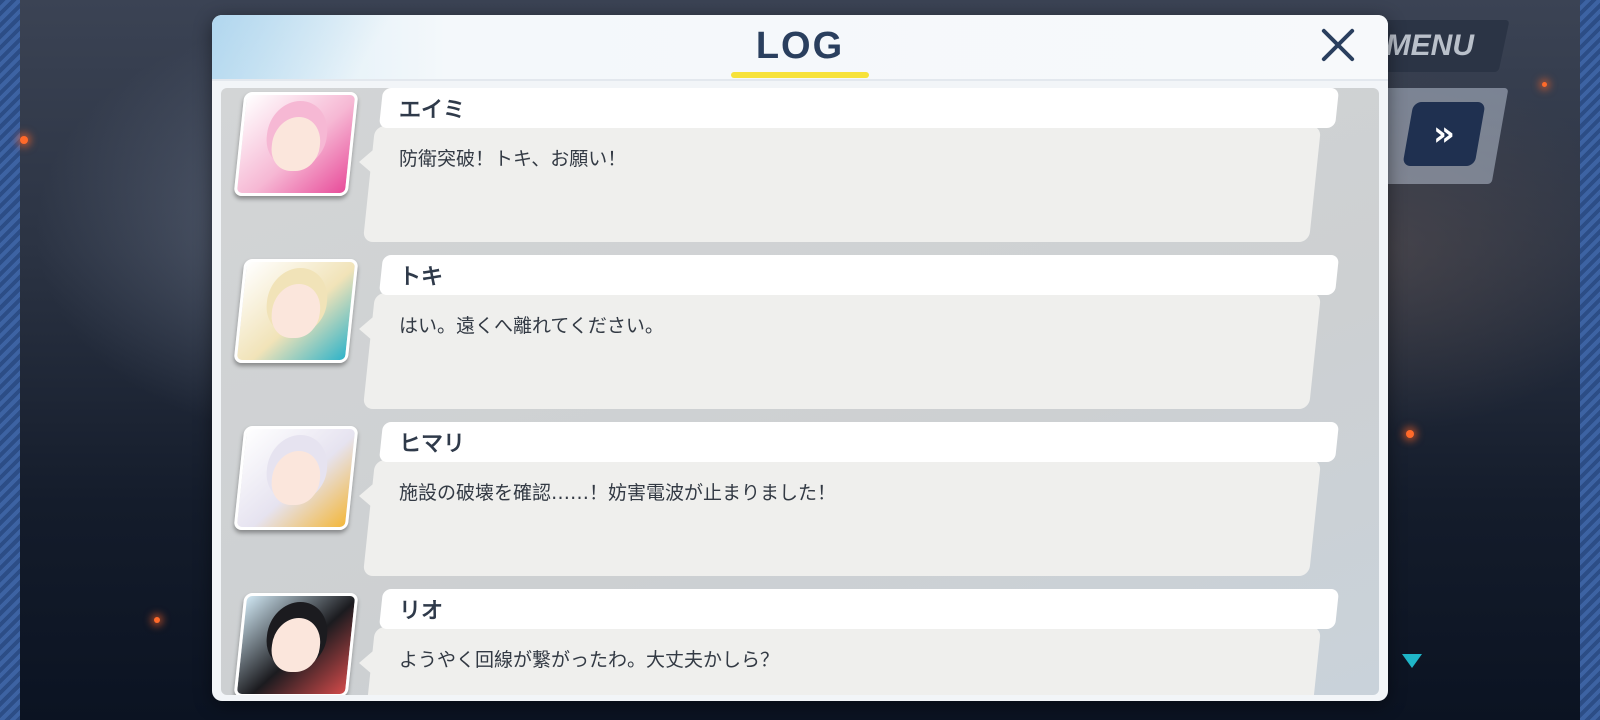 The height and width of the screenshot is (720, 1600). I want to click on log-header: LOG, so click(800, 48).